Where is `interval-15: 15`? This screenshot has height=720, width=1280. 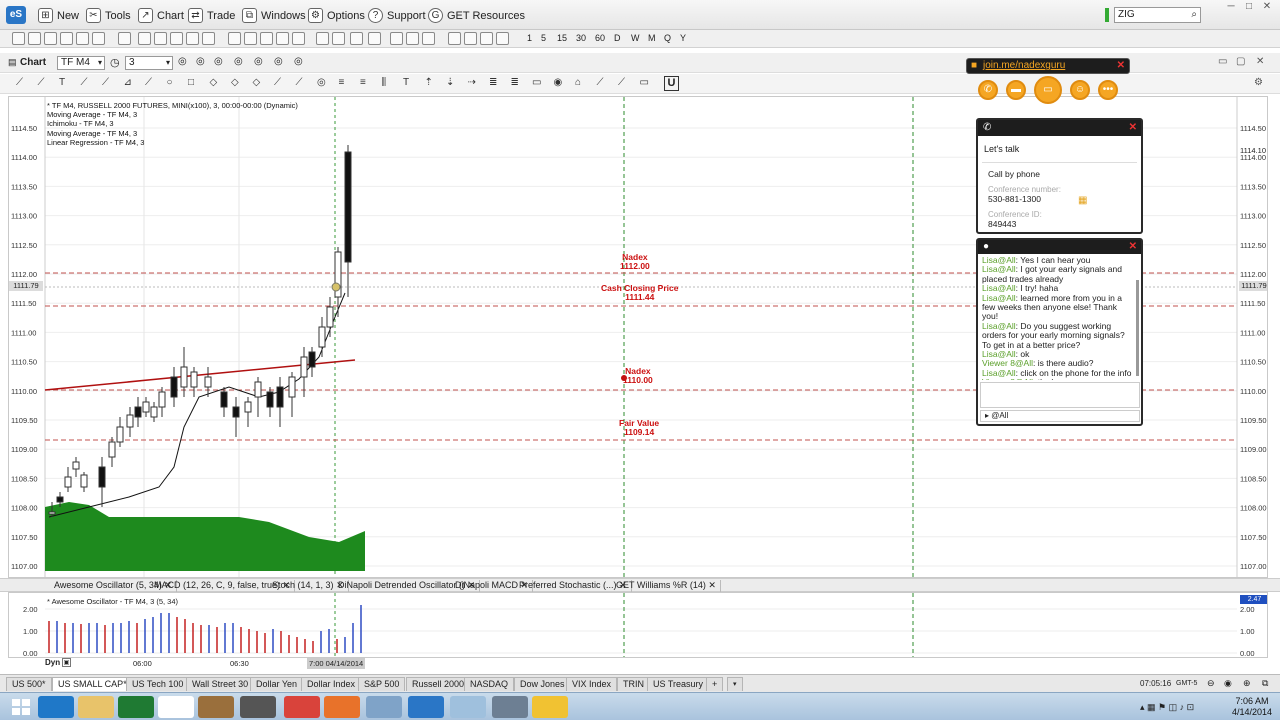 interval-15: 15 is located at coordinates (562, 38).